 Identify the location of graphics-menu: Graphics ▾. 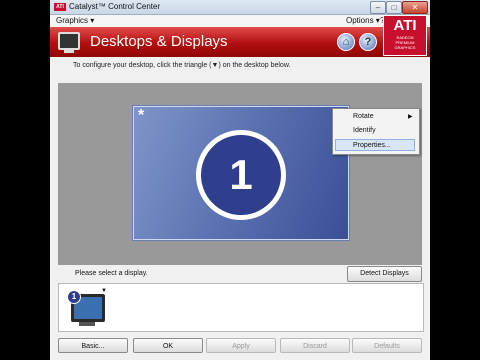
(75, 20).